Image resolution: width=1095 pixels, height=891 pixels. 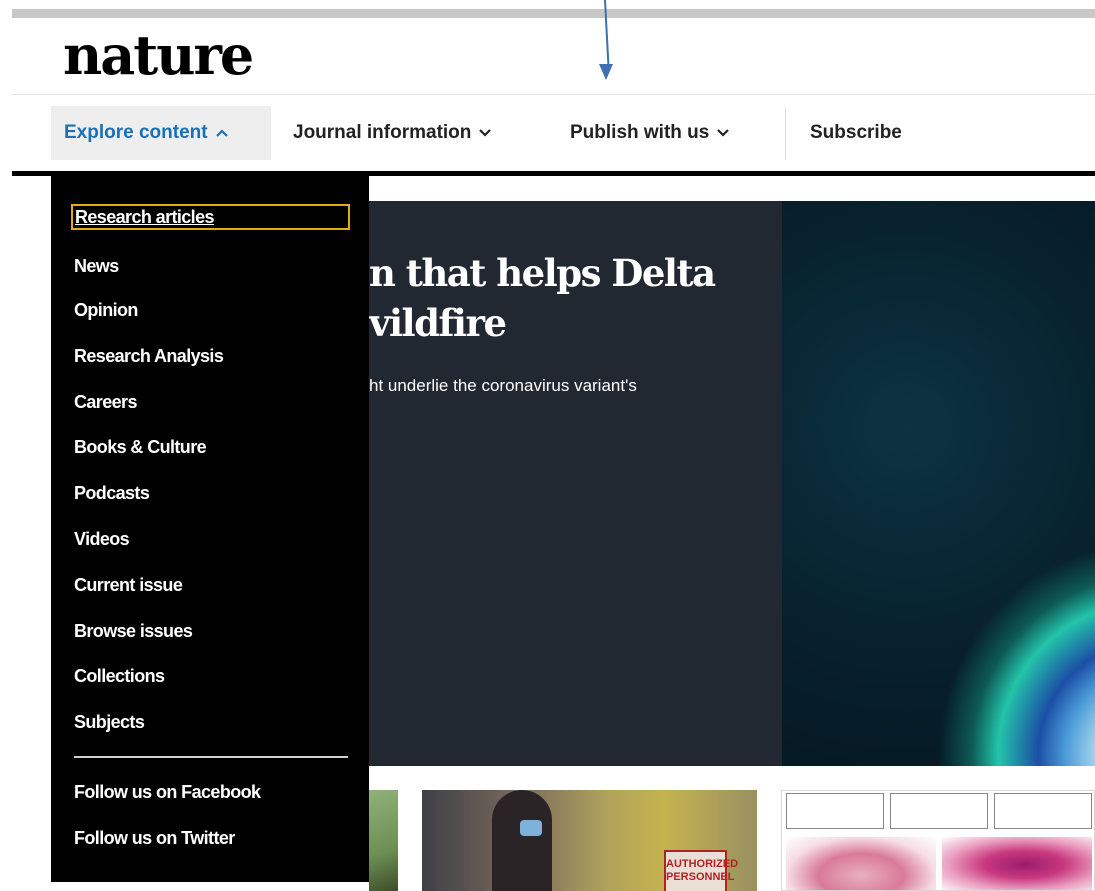 I want to click on nav-separator, so click(x=785, y=134).